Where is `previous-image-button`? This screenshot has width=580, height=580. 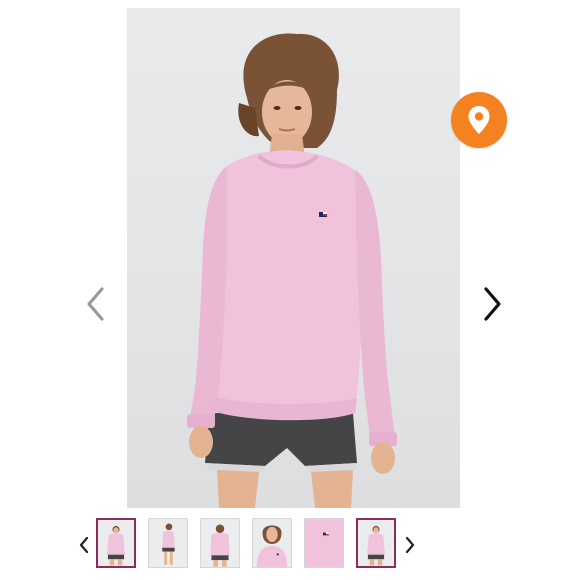 previous-image-button is located at coordinates (95, 304).